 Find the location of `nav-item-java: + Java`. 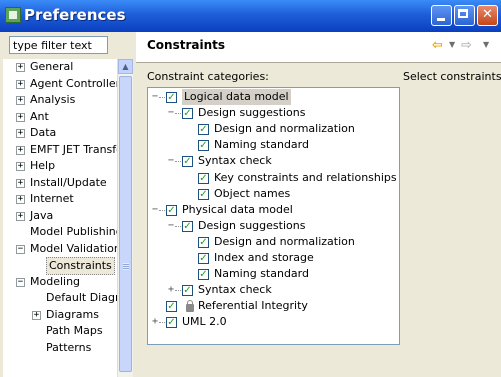

nav-item-java: + Java is located at coordinates (60, 216).